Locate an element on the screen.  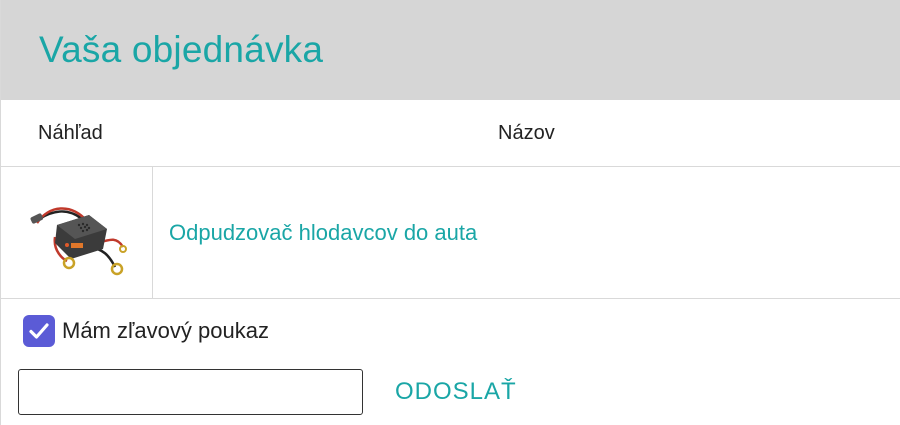
device-label is located at coordinates (76, 245).